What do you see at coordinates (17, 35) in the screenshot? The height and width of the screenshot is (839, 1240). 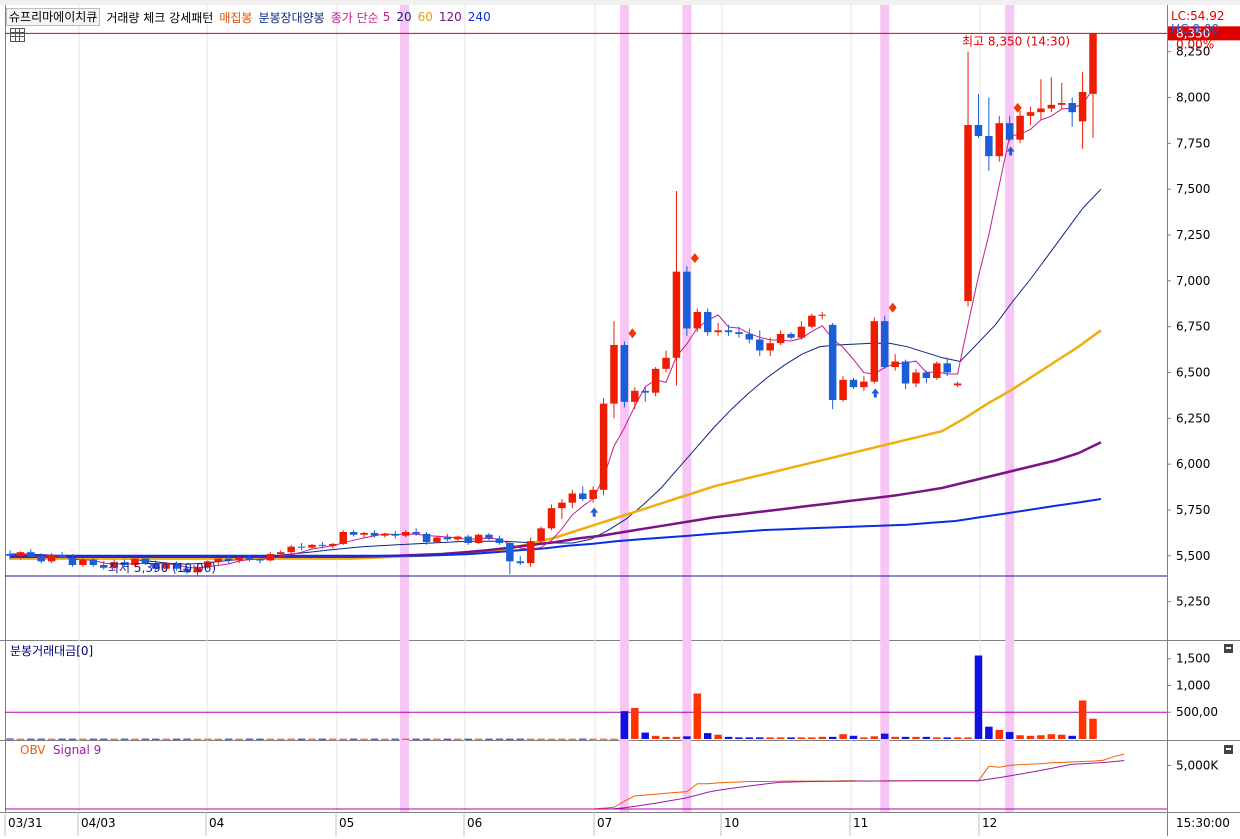 I see `grid-icon` at bounding box center [17, 35].